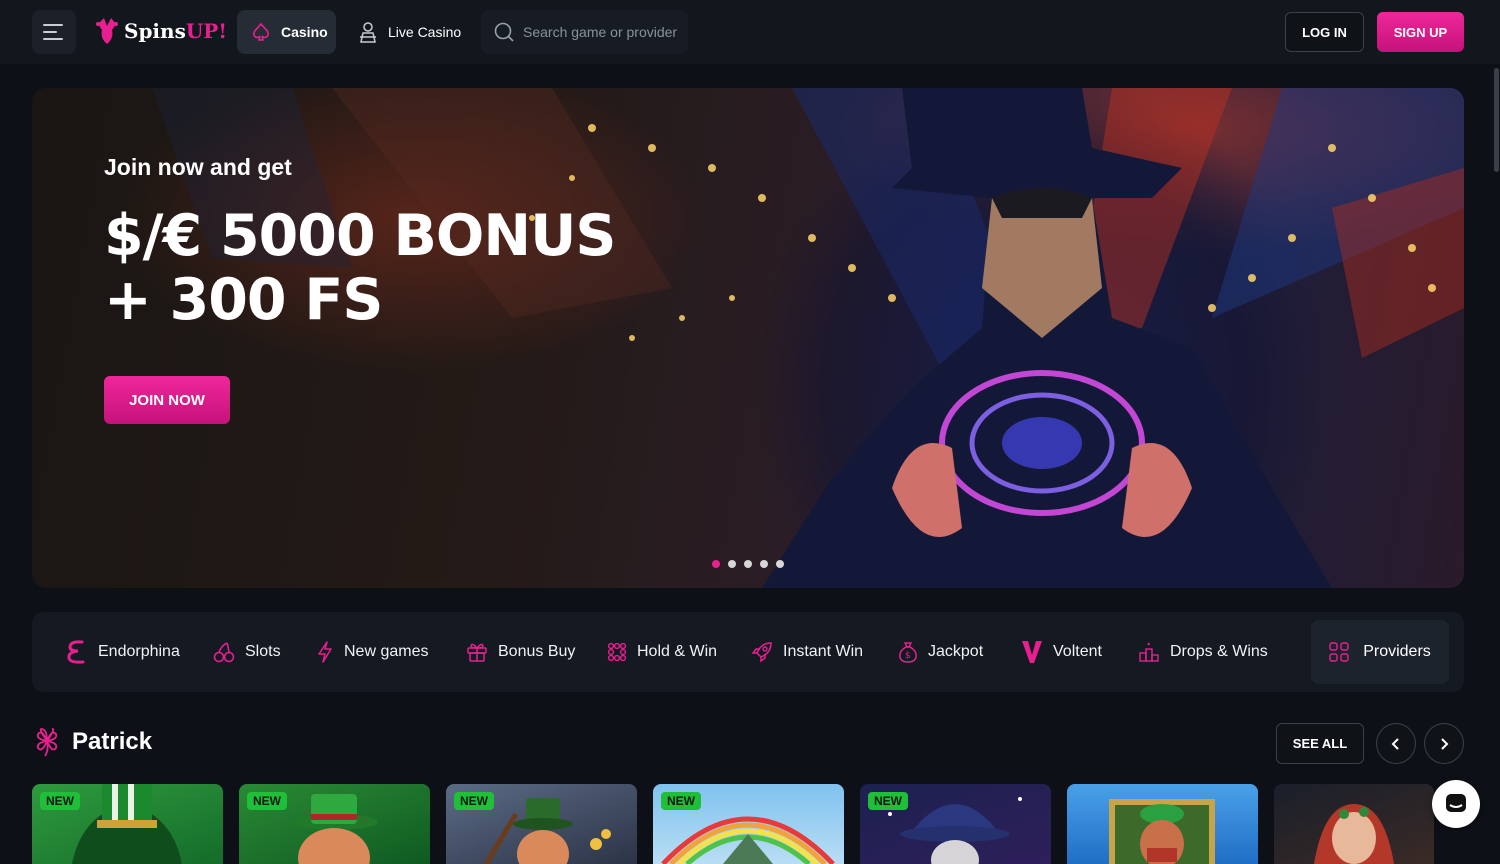 This screenshot has width=1500, height=864. I want to click on menu-button, so click(54, 32).